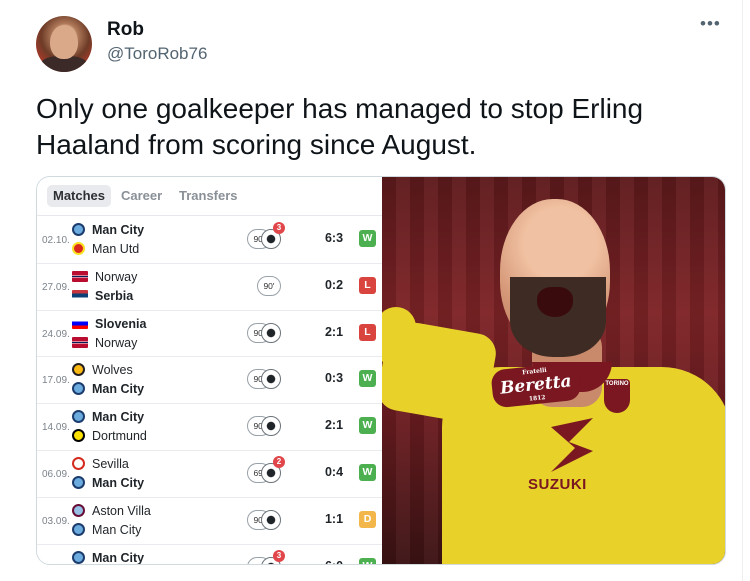  I want to click on team-label: Wolves, so click(112, 370).